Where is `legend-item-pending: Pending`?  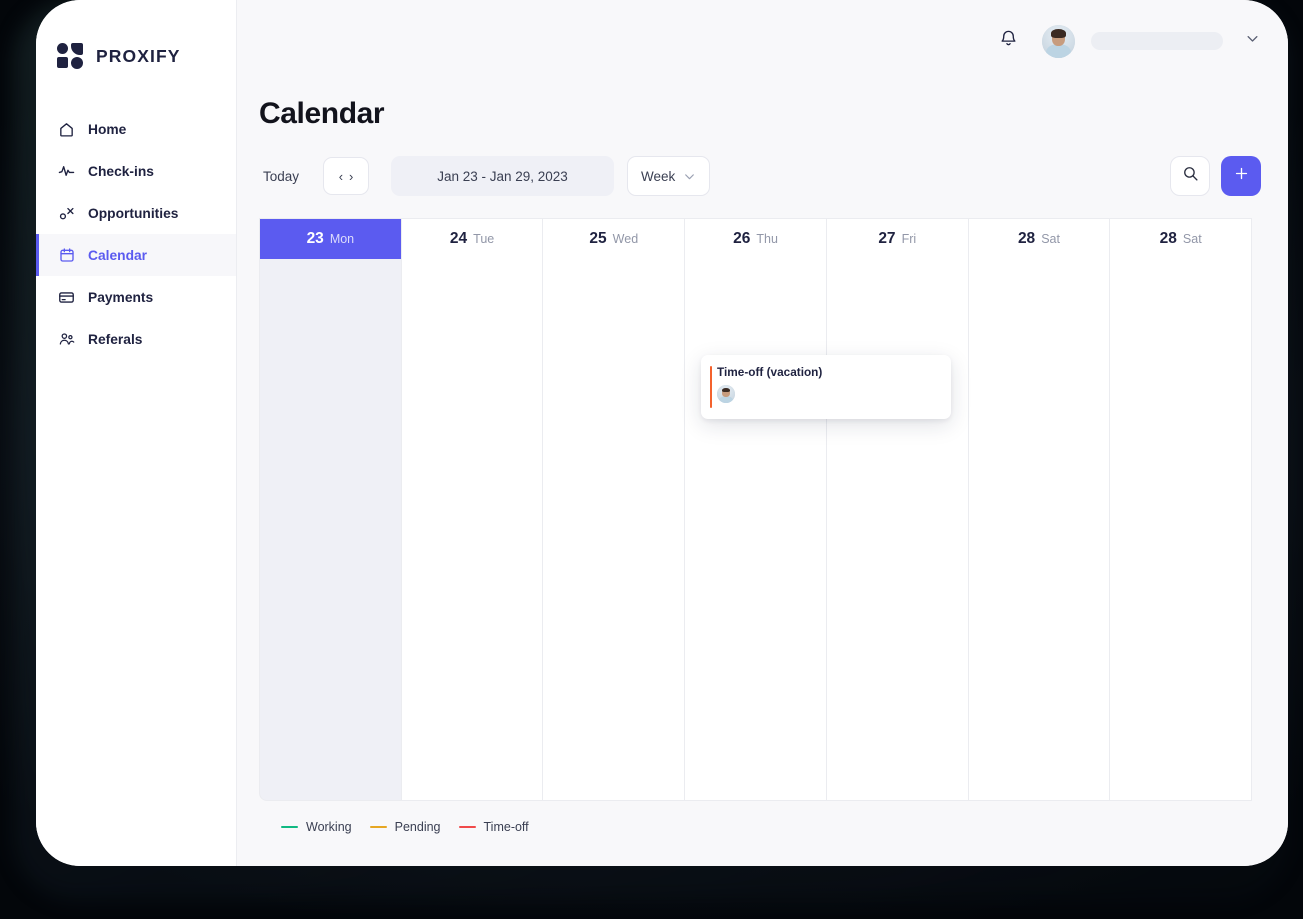 legend-item-pending: Pending is located at coordinates (405, 827).